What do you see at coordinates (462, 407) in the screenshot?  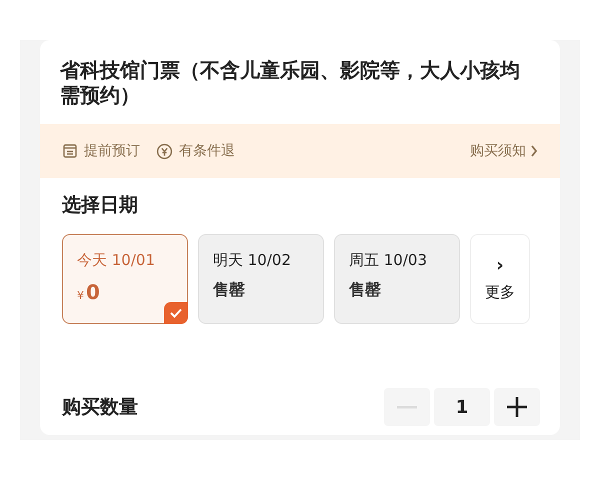 I see `quantity-value: 1` at bounding box center [462, 407].